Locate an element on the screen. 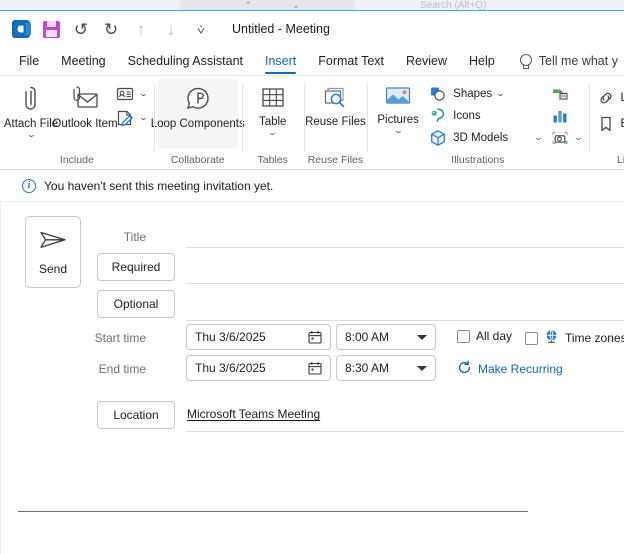 The height and width of the screenshot is (554, 624). tab-review: Review is located at coordinates (426, 61).